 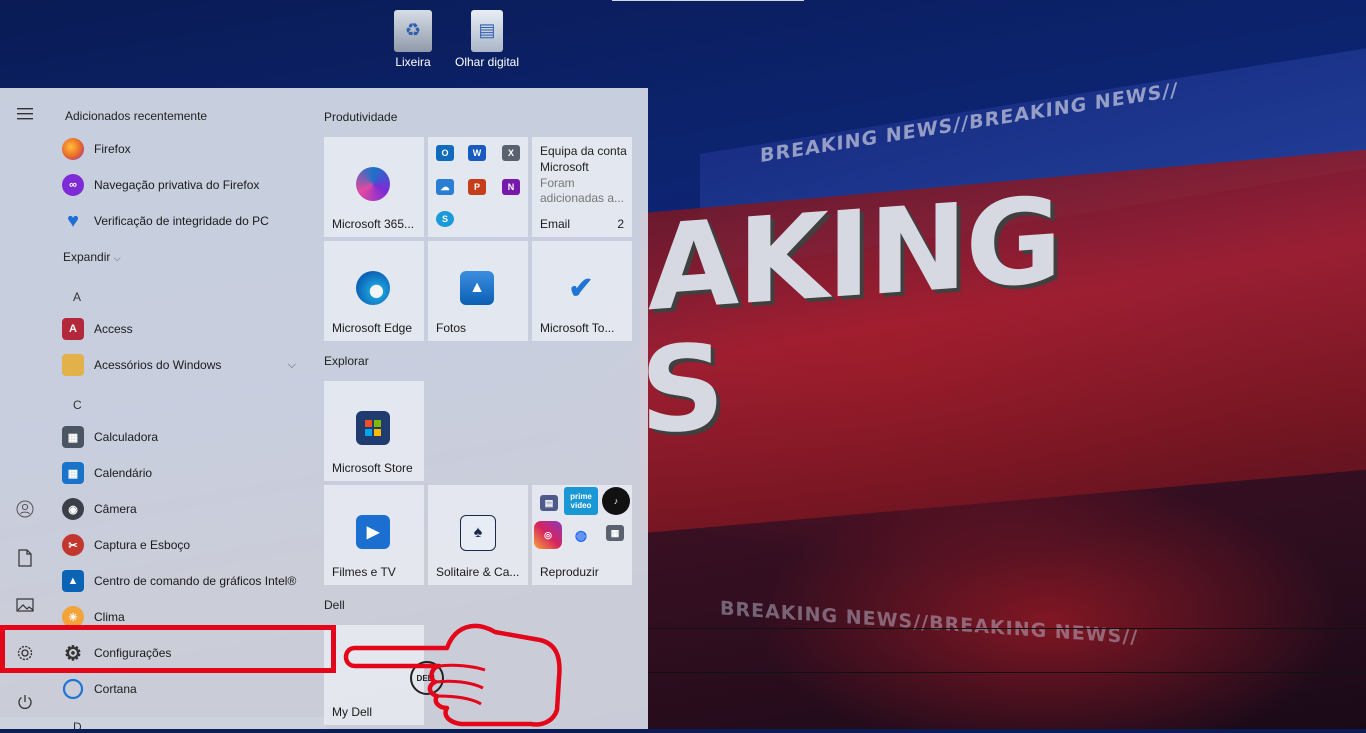 What do you see at coordinates (195, 581) in the screenshot?
I see `app-label: Centro de comando de gráficos Intel®` at bounding box center [195, 581].